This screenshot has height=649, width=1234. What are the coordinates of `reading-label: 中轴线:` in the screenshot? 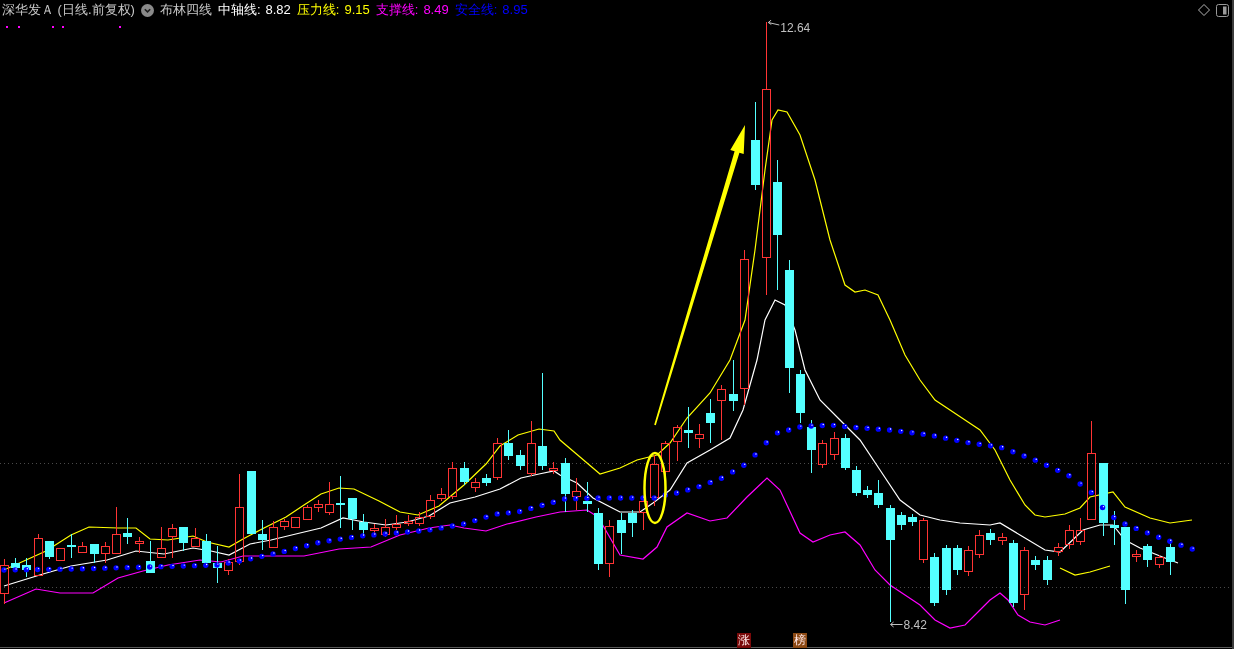 It's located at (239, 10).